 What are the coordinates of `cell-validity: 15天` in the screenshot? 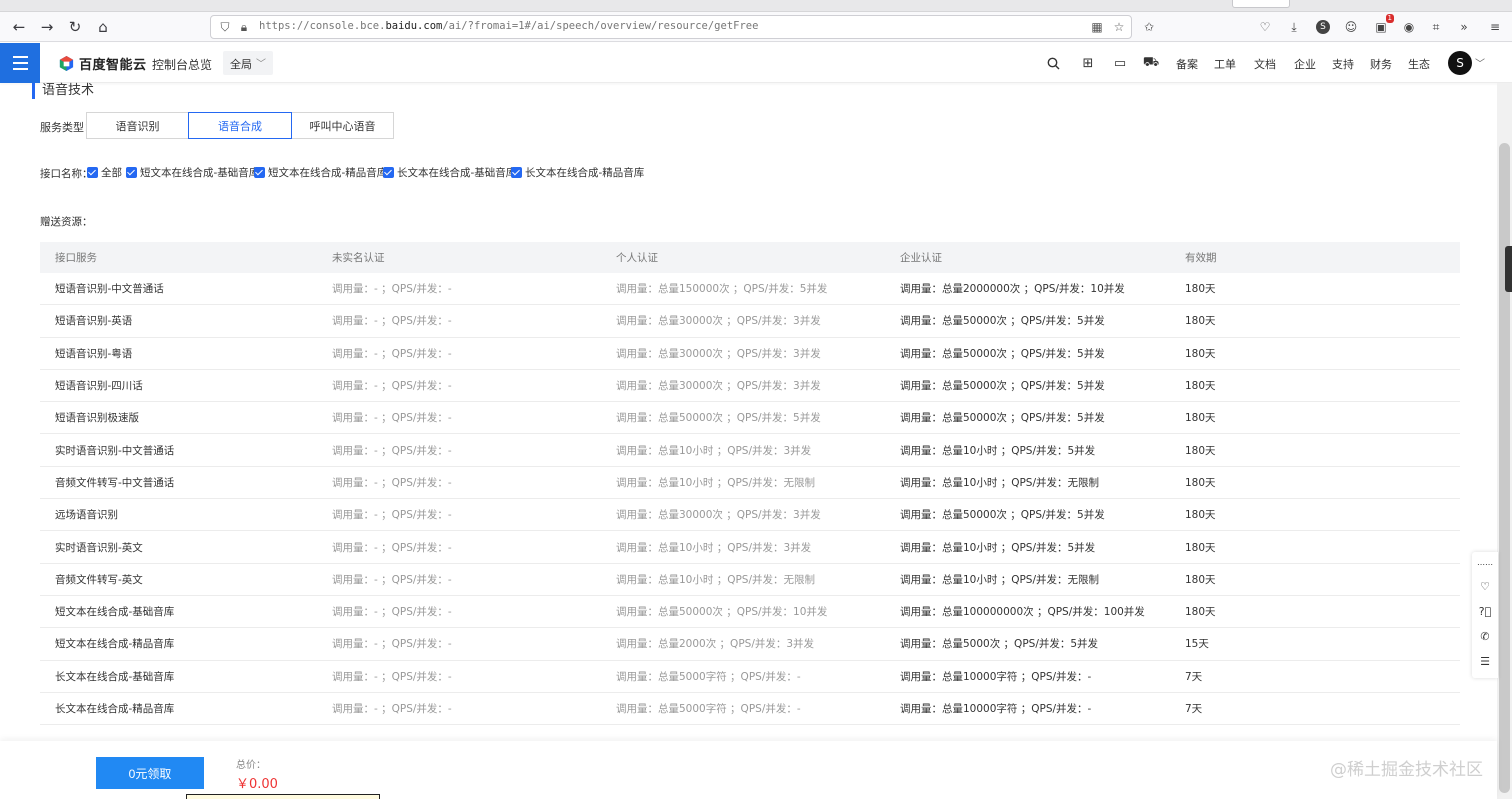 It's located at (1197, 644).